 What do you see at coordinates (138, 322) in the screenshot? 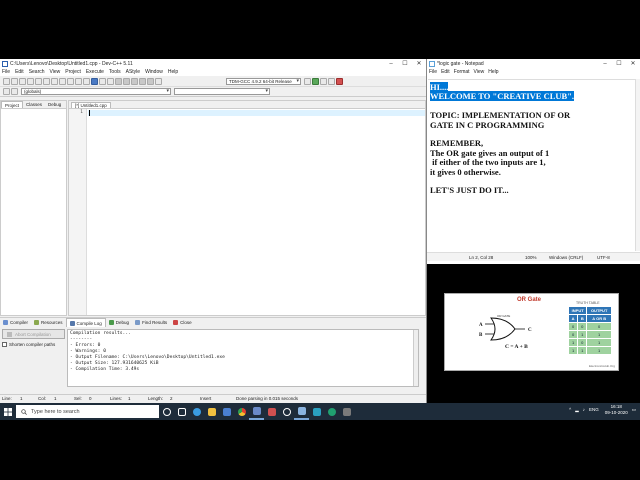
I see `find-results-icon` at bounding box center [138, 322].